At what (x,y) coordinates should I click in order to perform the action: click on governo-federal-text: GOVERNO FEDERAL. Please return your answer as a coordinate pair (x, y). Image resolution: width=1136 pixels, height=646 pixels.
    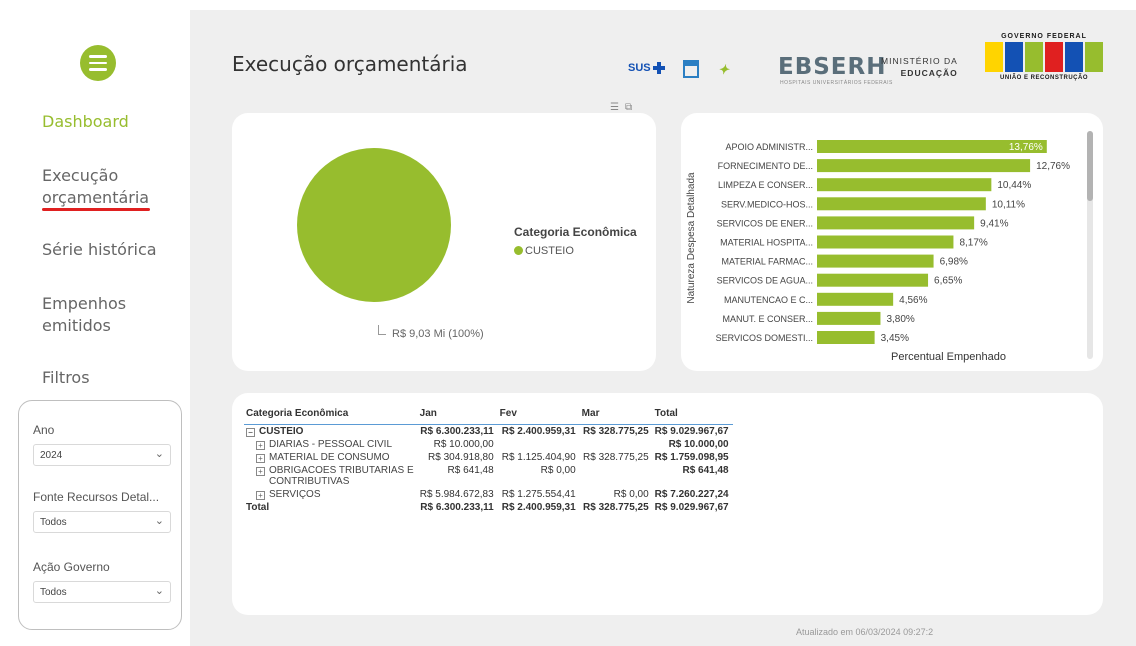
    Looking at the image, I should click on (1044, 36).